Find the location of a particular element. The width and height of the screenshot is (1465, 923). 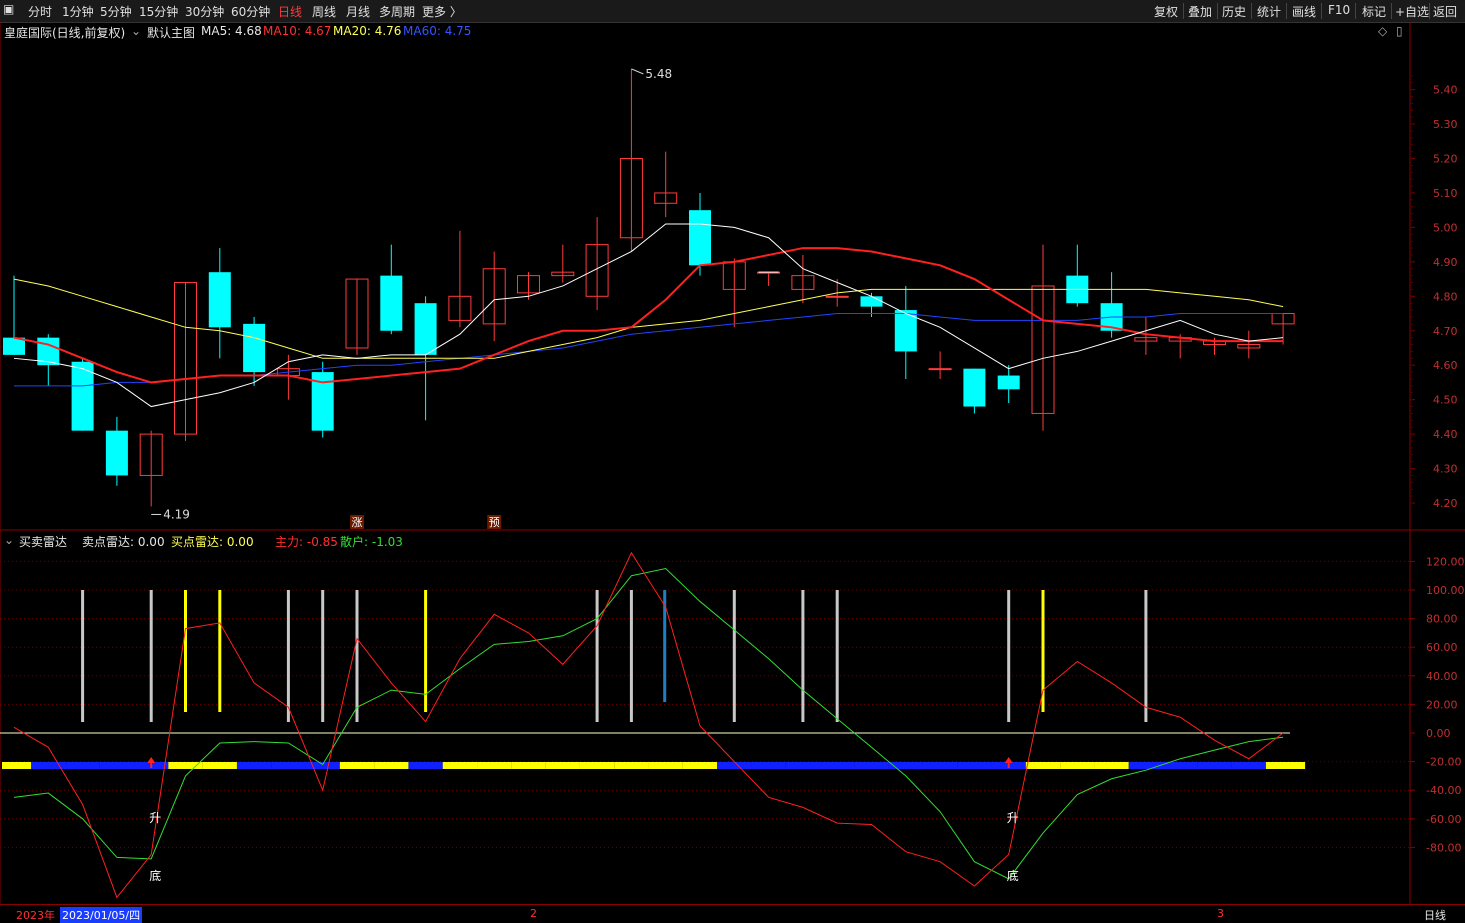

price-tick-label: 4.50 is located at coordinates (1445, 400).